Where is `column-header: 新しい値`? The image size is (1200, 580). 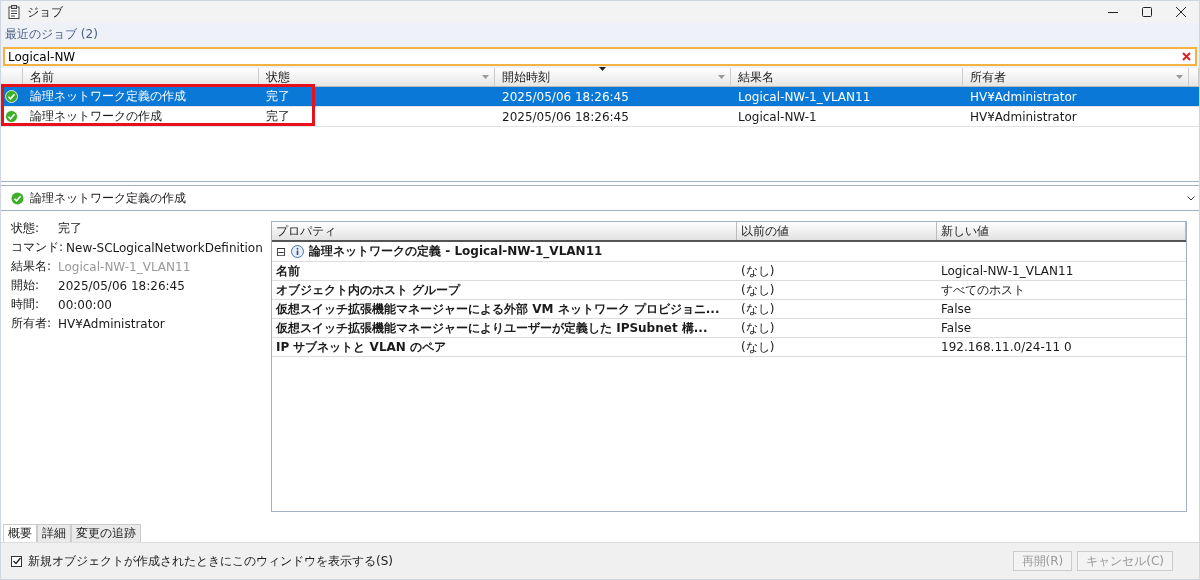 column-header: 新しい値 is located at coordinates (1061, 231).